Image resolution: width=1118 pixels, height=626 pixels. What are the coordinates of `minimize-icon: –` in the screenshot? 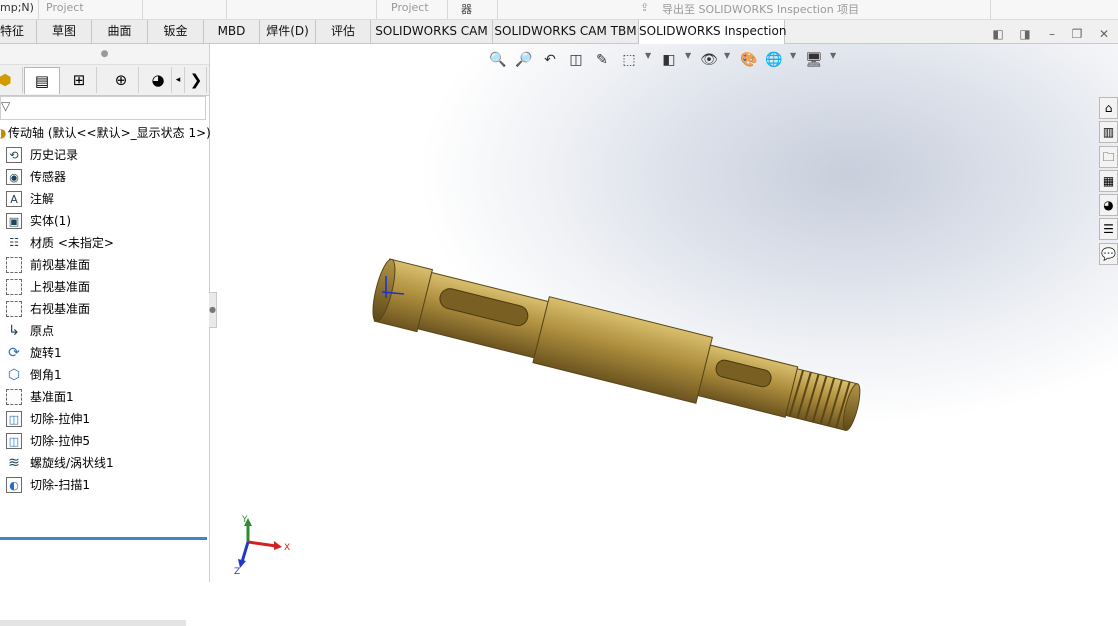 It's located at (1052, 34).